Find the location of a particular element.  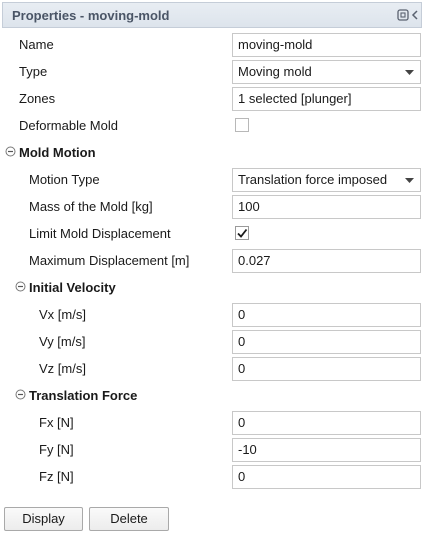

deformable-mold-checkbox is located at coordinates (242, 125).